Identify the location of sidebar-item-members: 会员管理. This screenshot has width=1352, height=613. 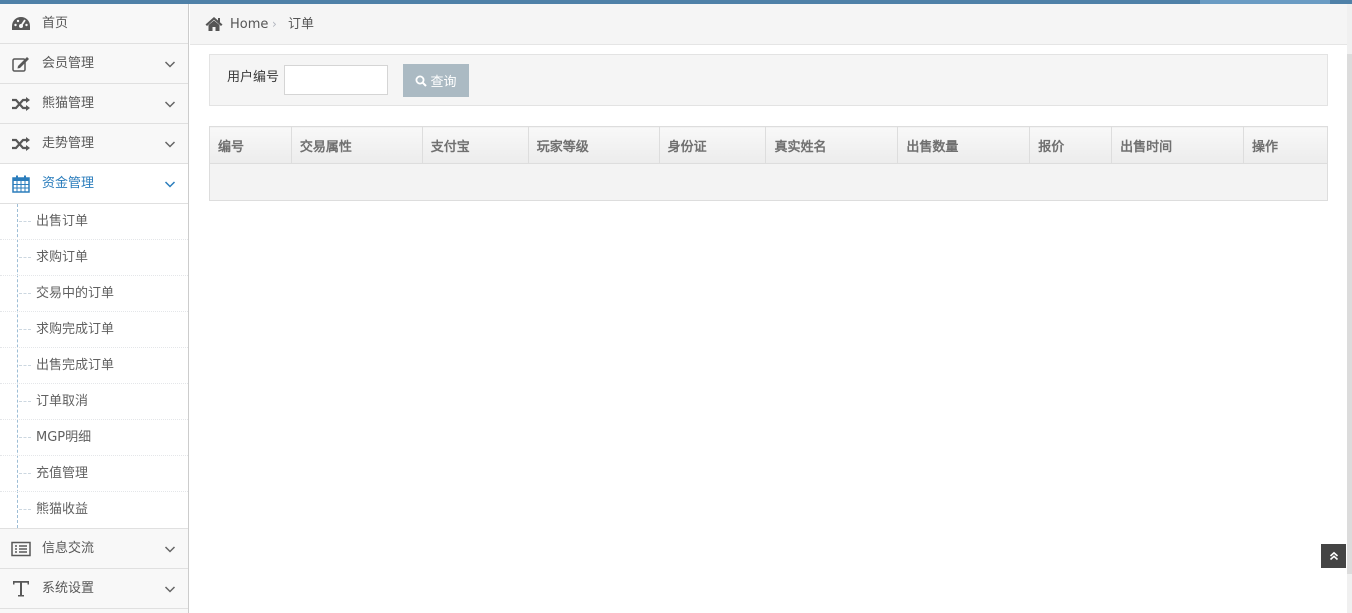
(94, 64).